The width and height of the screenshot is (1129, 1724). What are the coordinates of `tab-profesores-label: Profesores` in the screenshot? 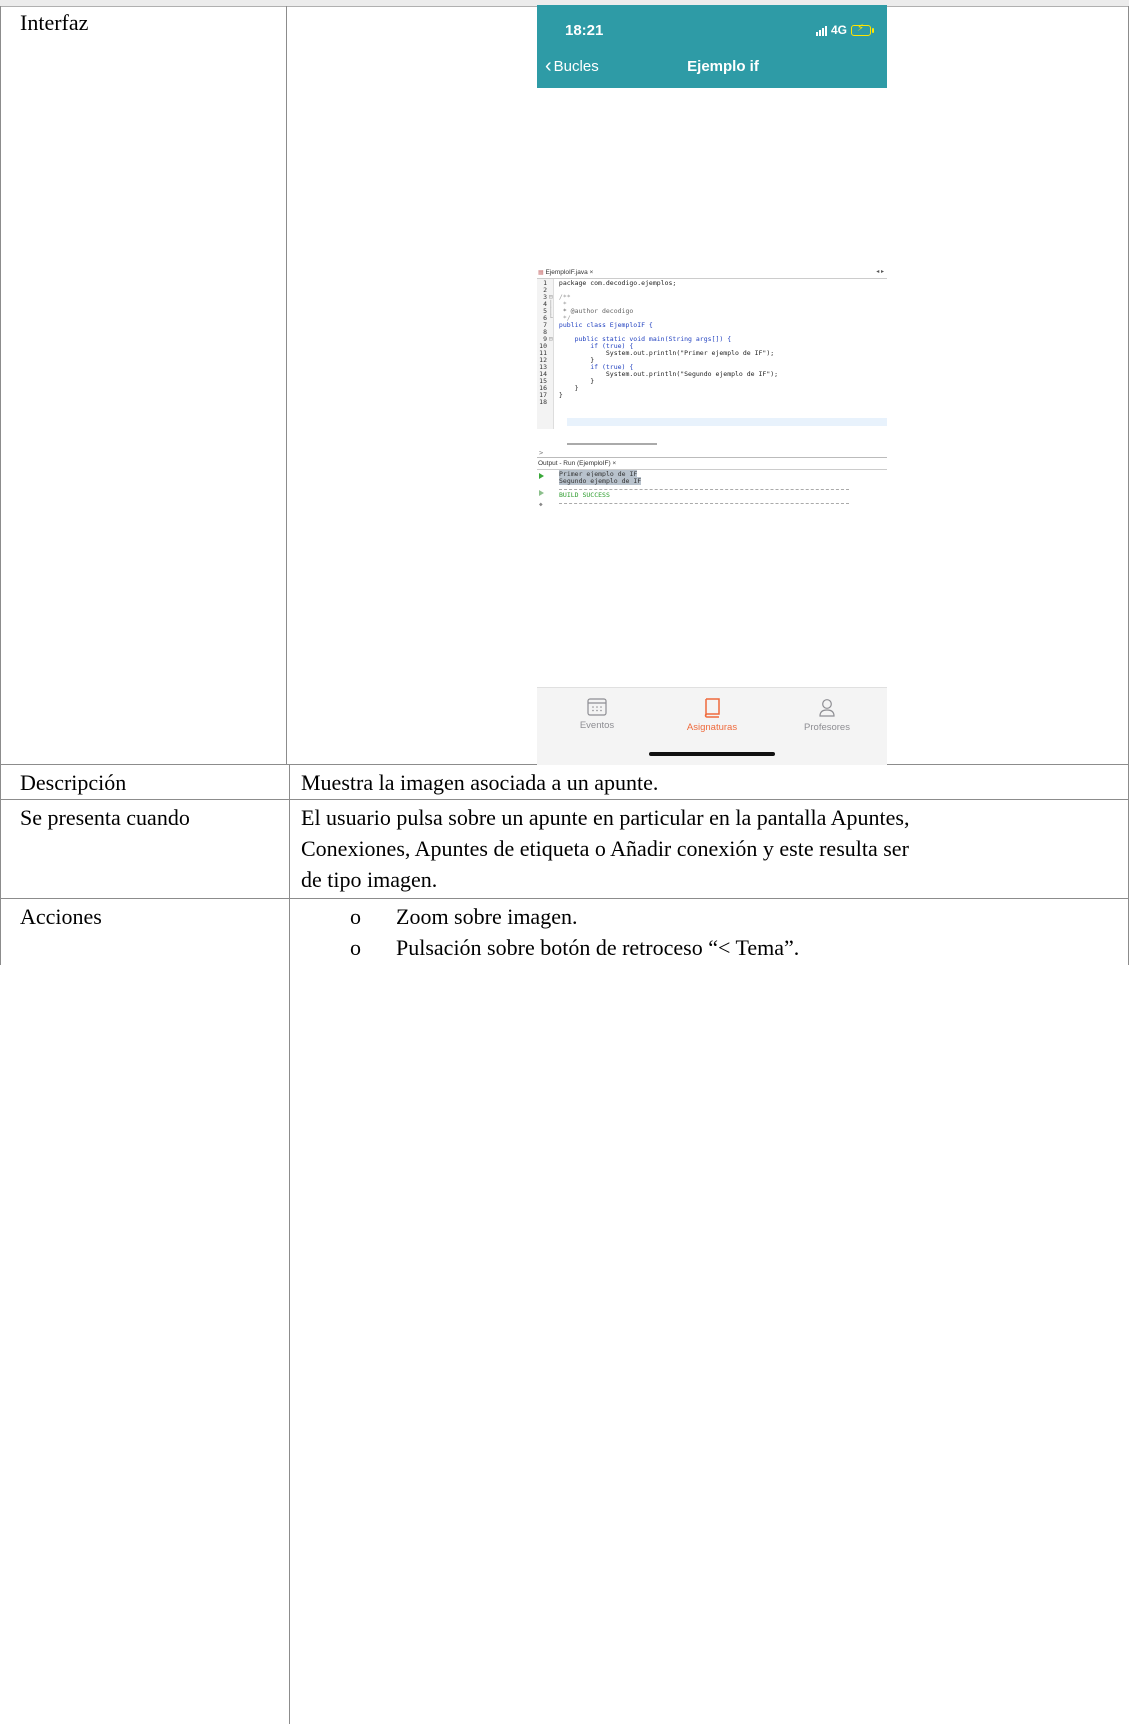 It's located at (827, 727).